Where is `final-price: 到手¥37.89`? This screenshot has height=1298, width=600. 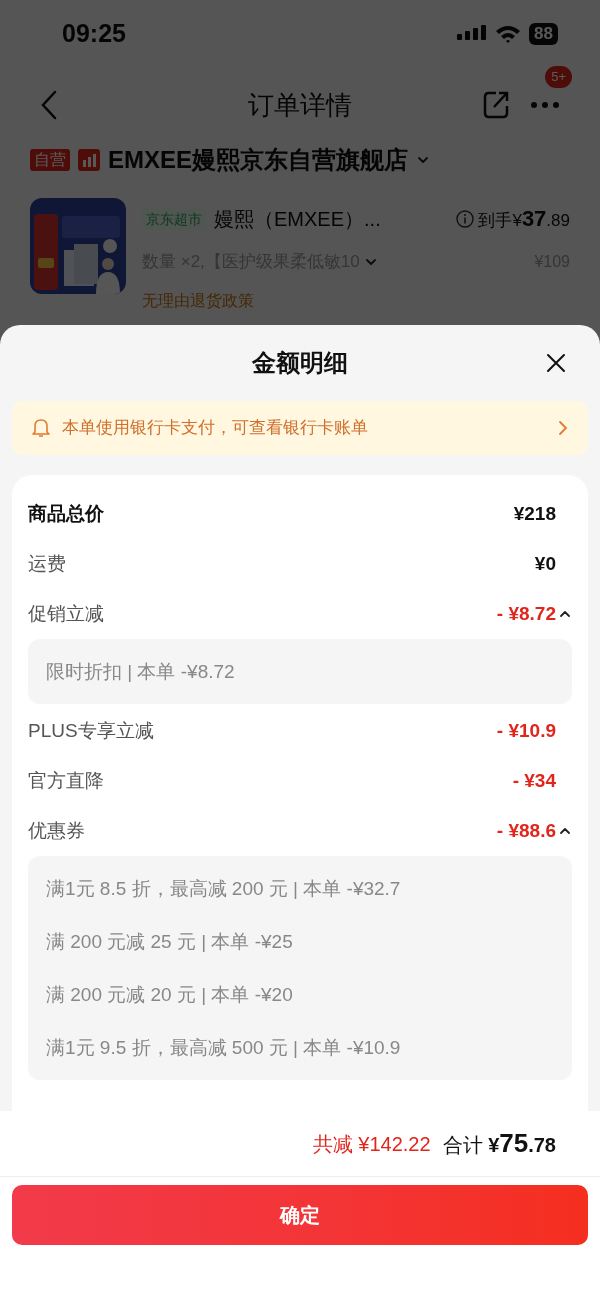
final-price: 到手¥37.89 is located at coordinates (524, 219).